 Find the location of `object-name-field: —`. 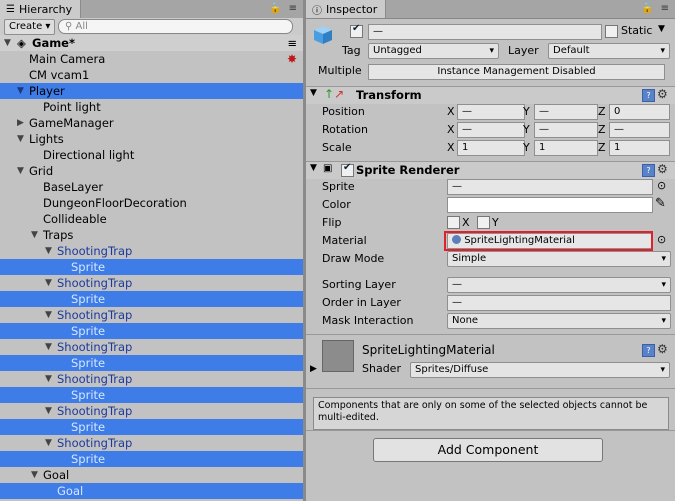

object-name-field: — is located at coordinates (485, 32).